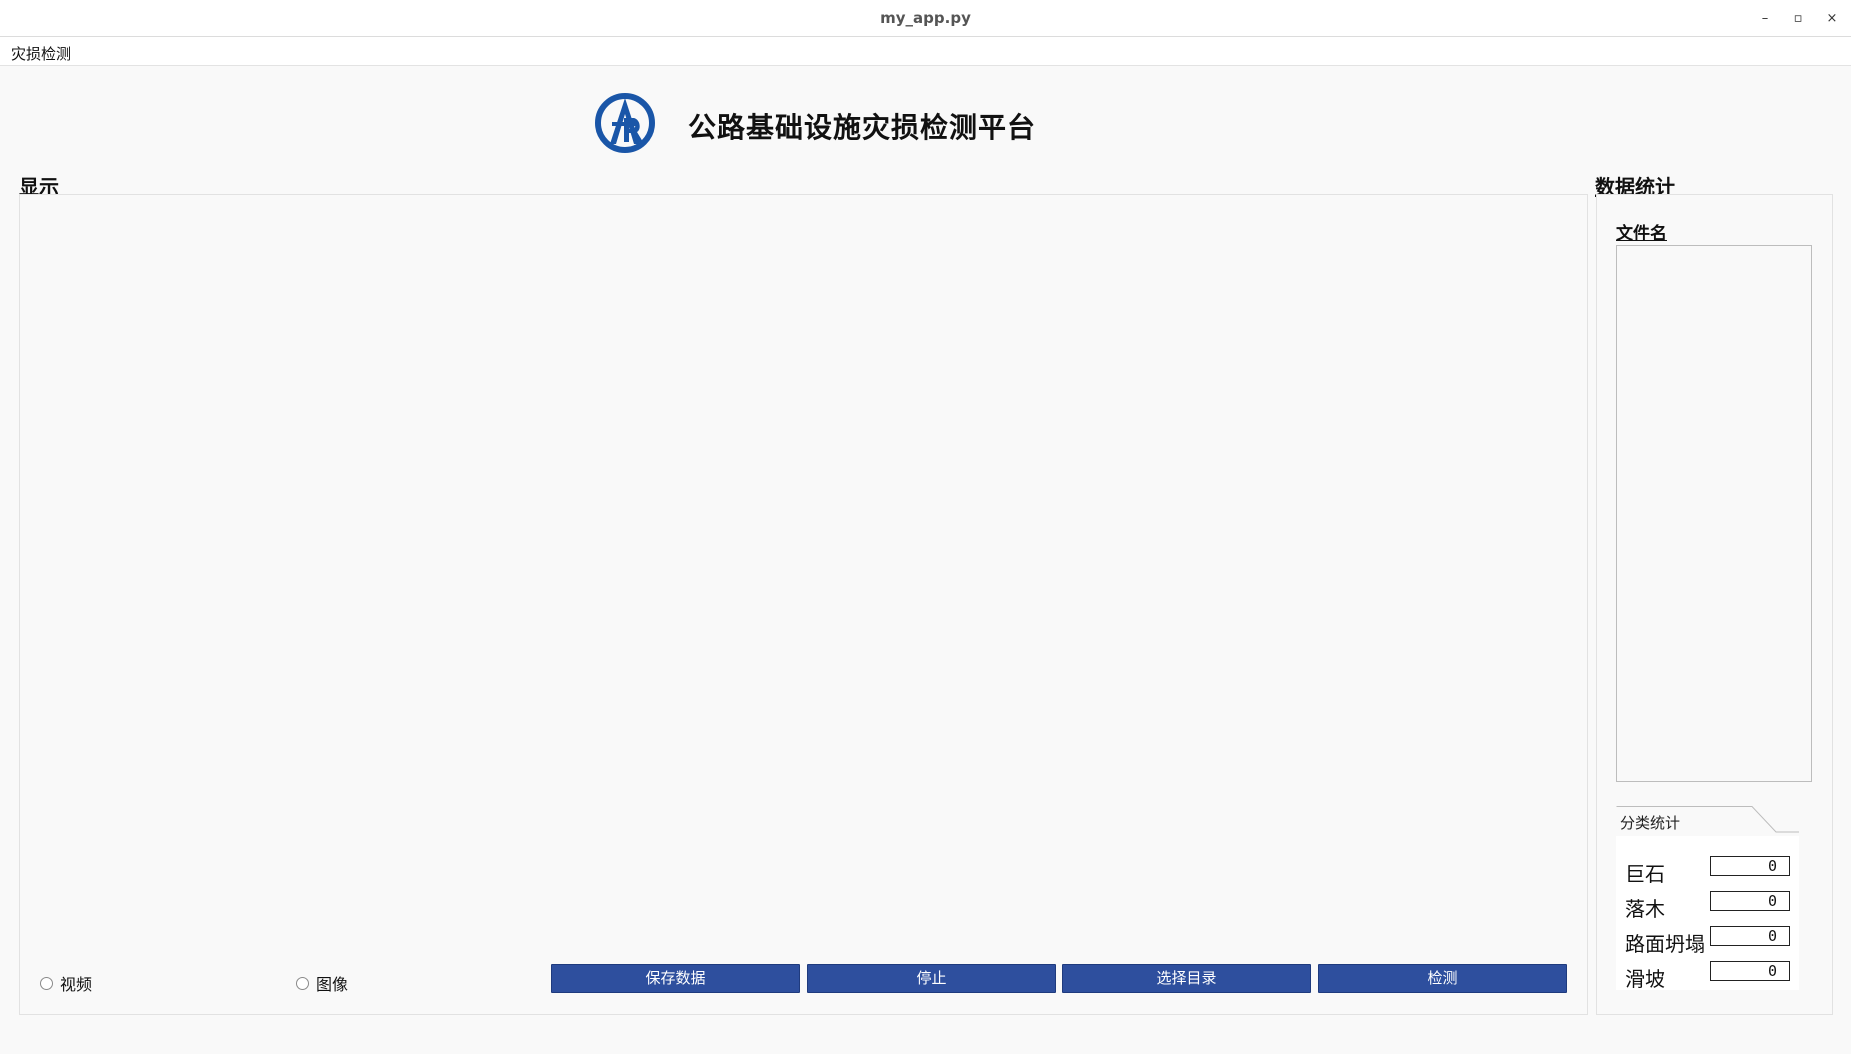 This screenshot has width=1851, height=1054. I want to click on tab-label: 分类统计, so click(1650, 823).